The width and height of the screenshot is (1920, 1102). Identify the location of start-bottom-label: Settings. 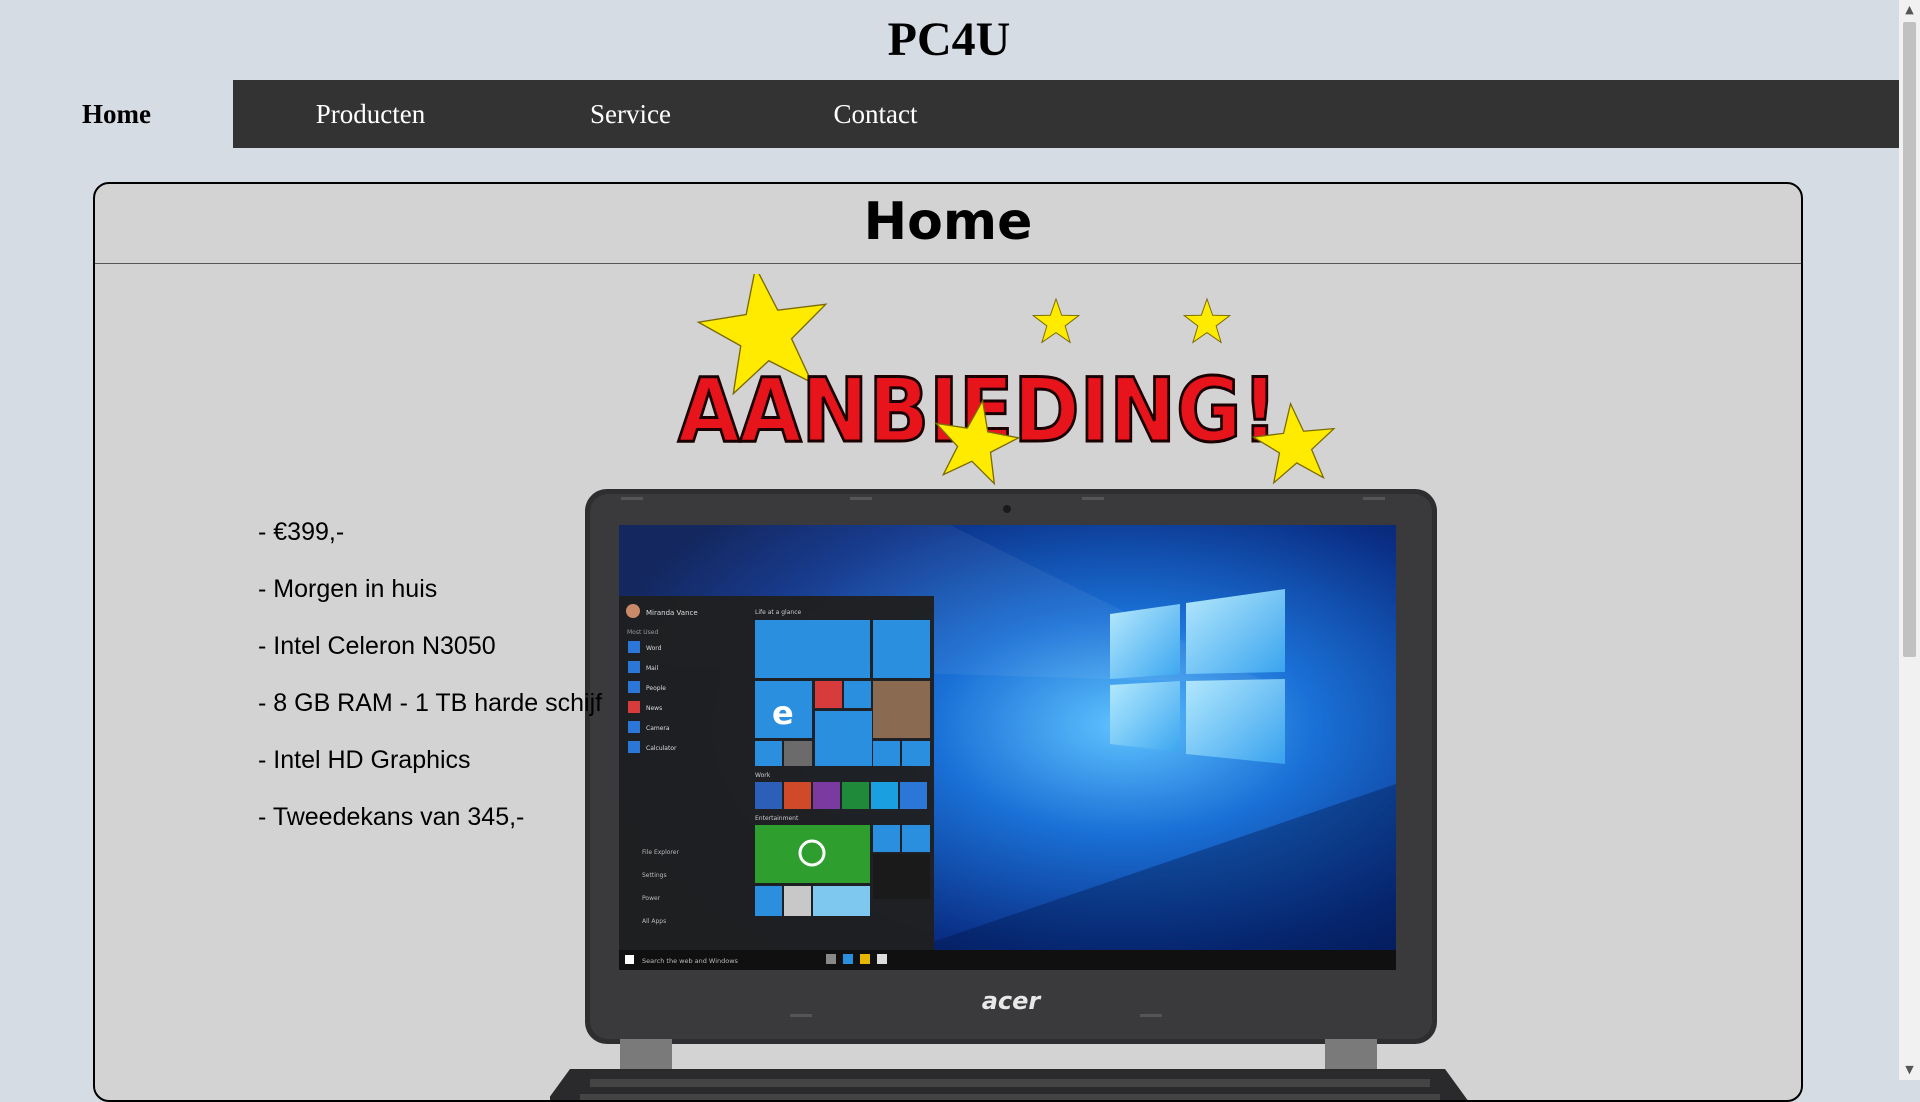
(654, 875).